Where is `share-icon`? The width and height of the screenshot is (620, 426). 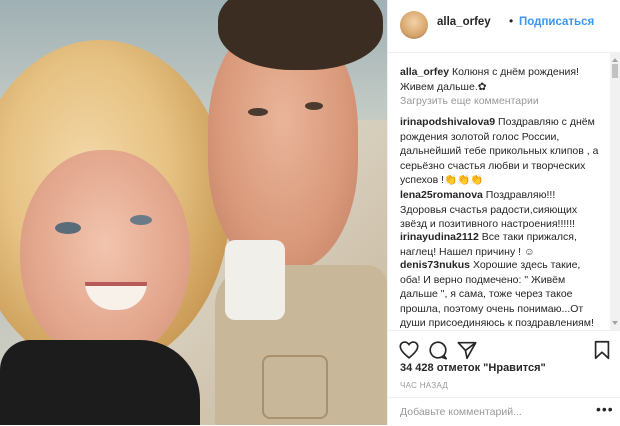
share-icon is located at coordinates (467, 350).